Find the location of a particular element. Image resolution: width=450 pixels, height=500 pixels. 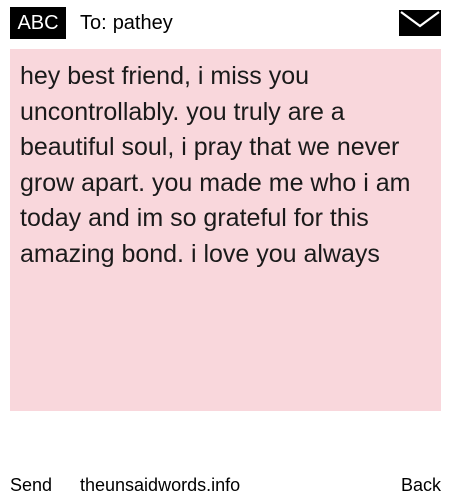

recipient-name: pathey is located at coordinates (142, 23).